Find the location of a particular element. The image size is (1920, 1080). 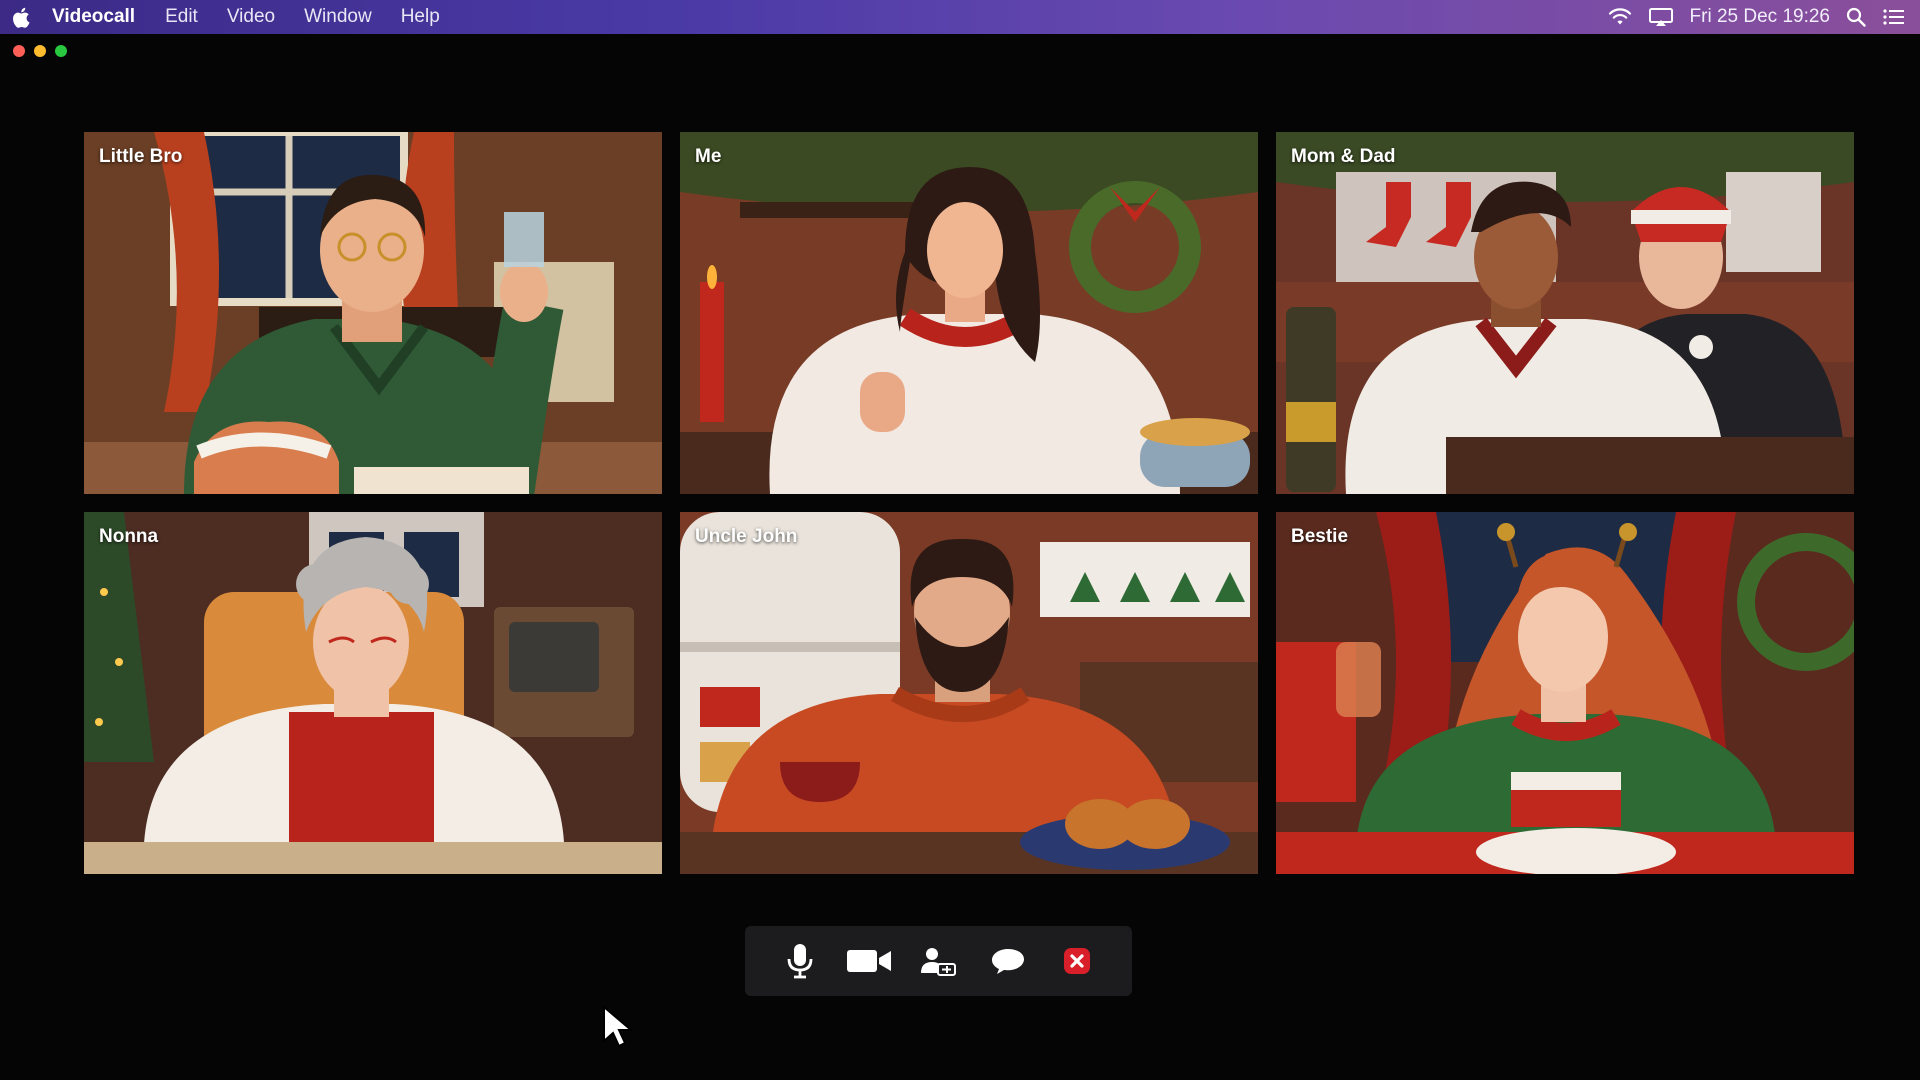

participant-tile-little-bro: Little Bro is located at coordinates (373, 313).